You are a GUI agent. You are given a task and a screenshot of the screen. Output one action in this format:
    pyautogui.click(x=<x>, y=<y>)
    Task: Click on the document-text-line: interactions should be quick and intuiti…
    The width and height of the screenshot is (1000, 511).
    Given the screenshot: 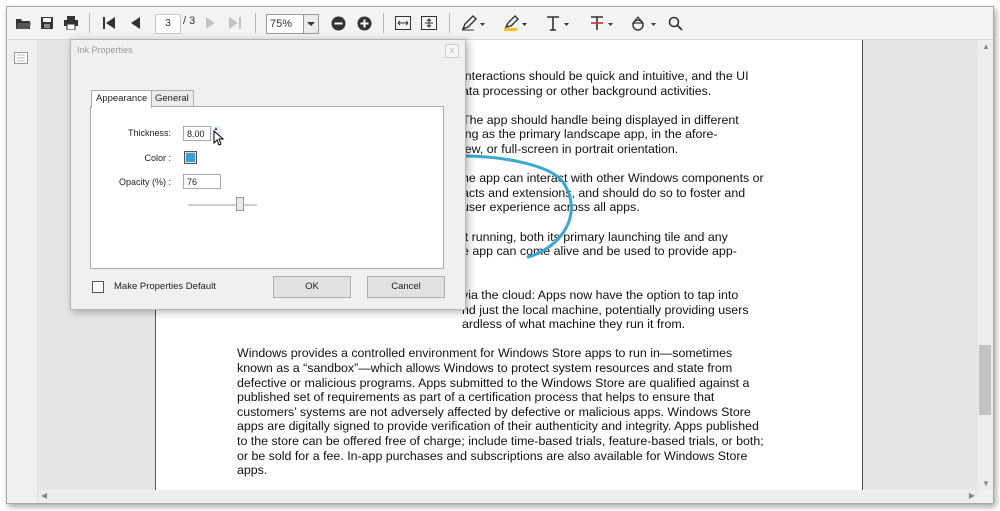 What is the action you would take?
    pyautogui.click(x=605, y=76)
    